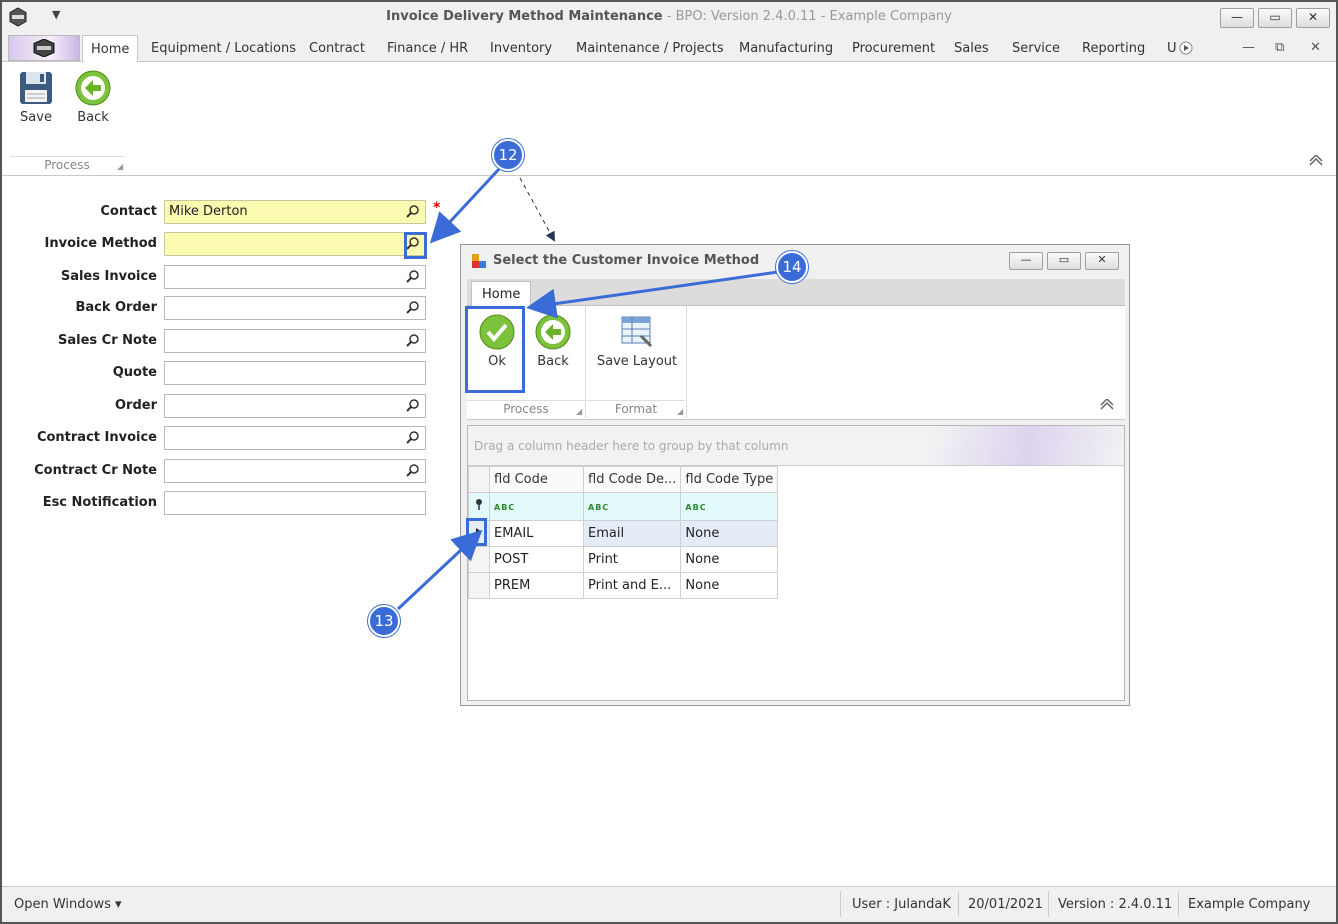 This screenshot has width=1338, height=924. I want to click on callout-12: 12, so click(508, 155).